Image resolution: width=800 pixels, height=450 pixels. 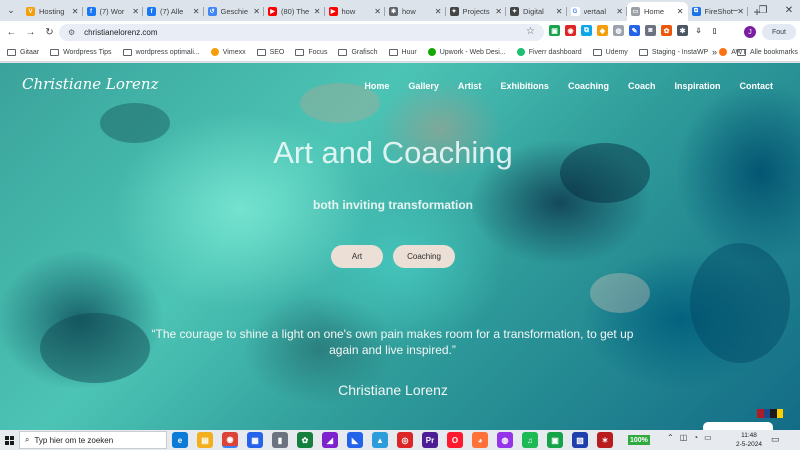 What do you see at coordinates (750, 32) in the screenshot?
I see `profile-avatar: J` at bounding box center [750, 32].